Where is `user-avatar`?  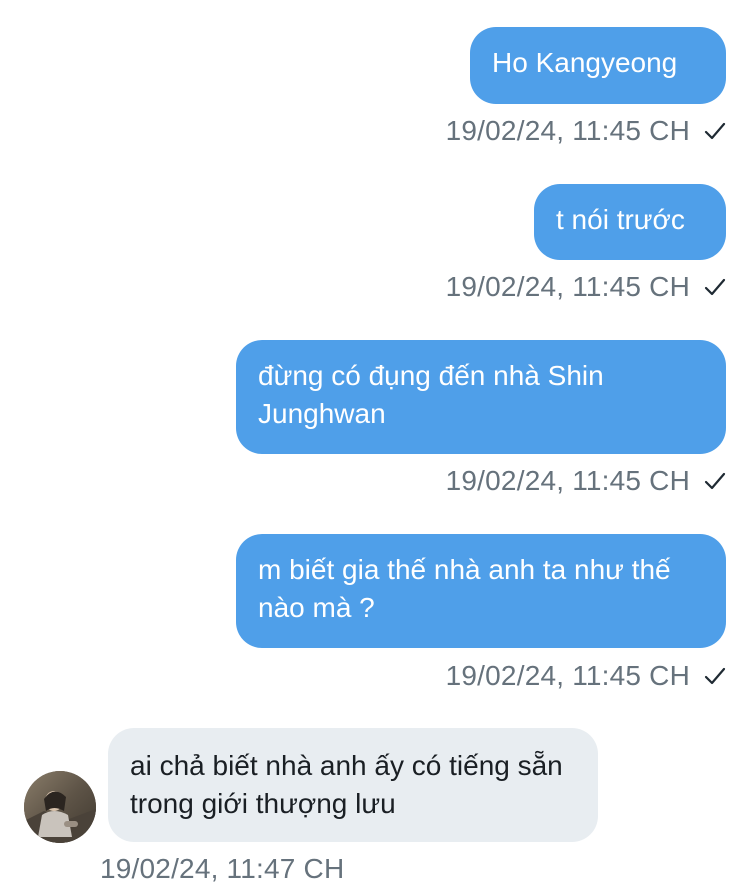
user-avatar is located at coordinates (60, 807).